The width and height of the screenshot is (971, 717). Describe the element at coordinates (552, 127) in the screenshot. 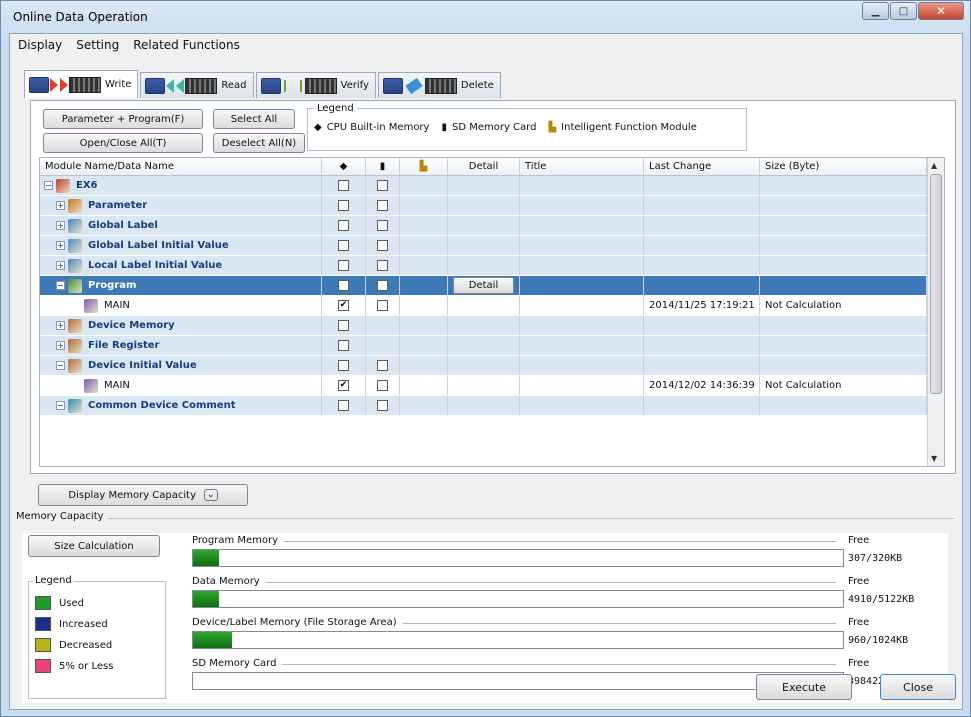

I see `intelligent-module-icon: ▙` at that location.